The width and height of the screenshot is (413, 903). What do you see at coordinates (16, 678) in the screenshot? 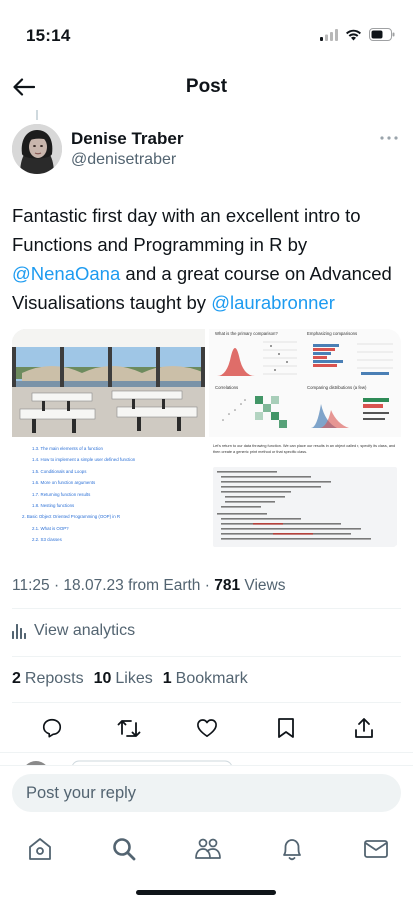
I see `reposts-count: 2` at bounding box center [16, 678].